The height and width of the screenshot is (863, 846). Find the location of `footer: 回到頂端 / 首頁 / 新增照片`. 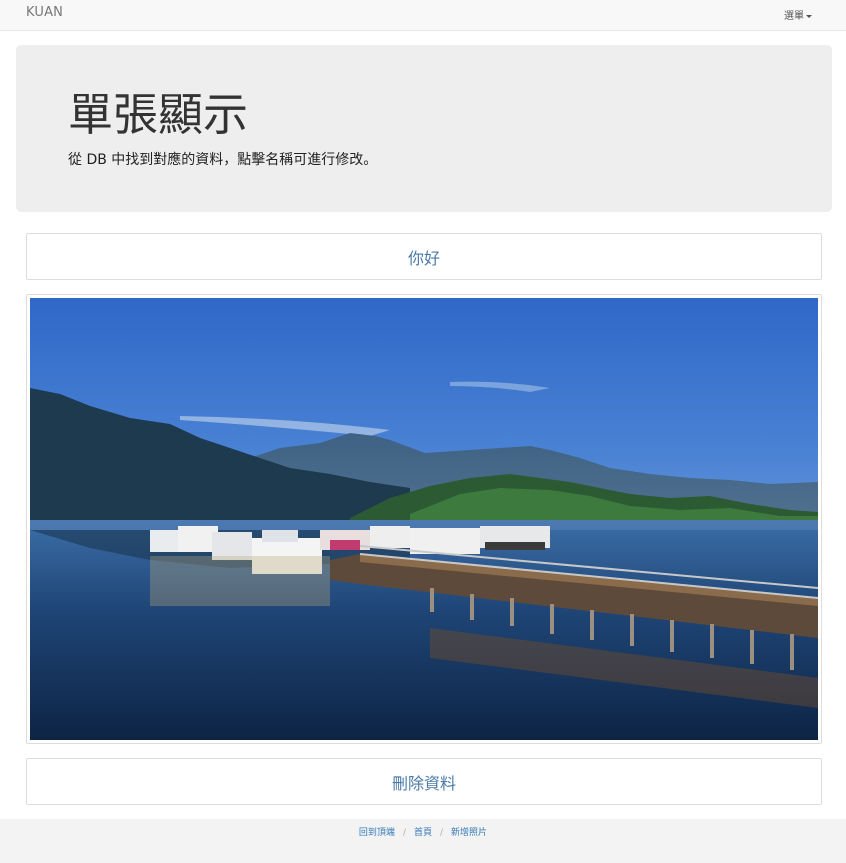

footer: 回到頂端 / 首頁 / 新增照片 is located at coordinates (423, 841).